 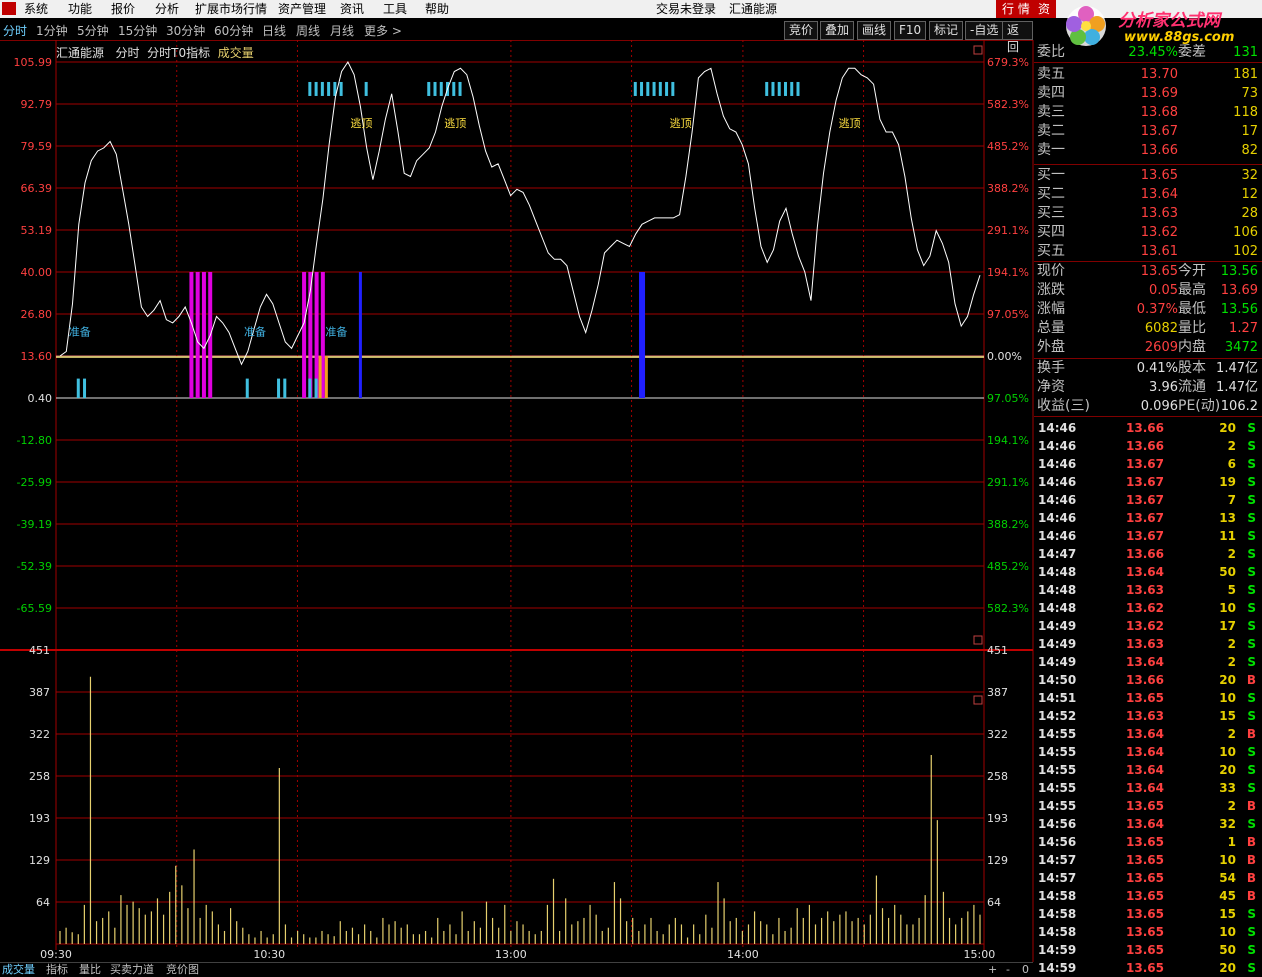 I want to click on ask-level-row-v1: 13.68, so click(x=1159, y=112).